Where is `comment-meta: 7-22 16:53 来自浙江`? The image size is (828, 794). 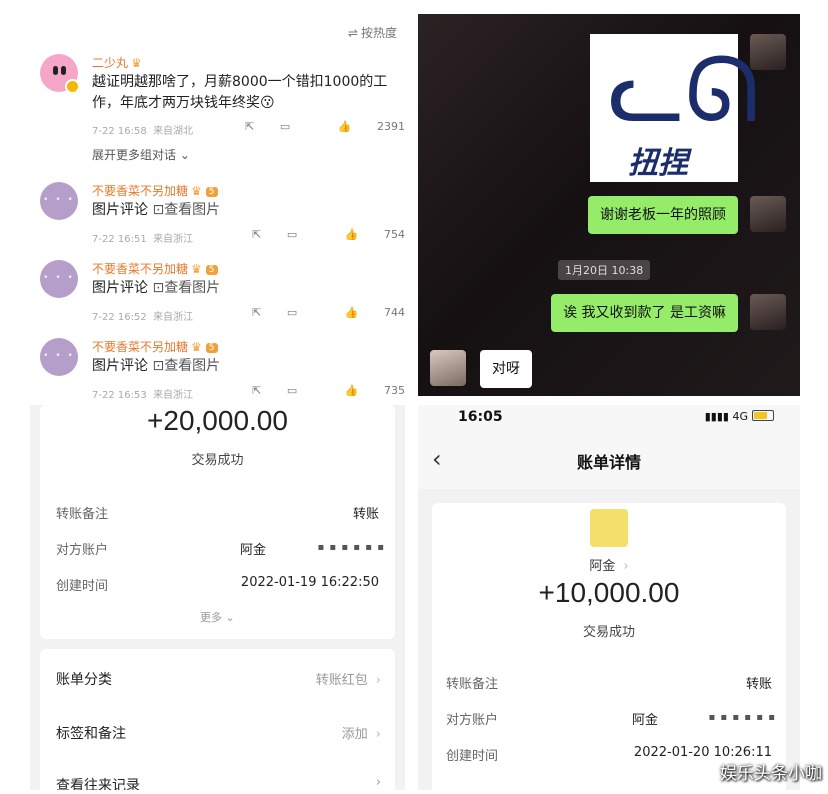
comment-meta: 7-22 16:53 来自浙江 is located at coordinates (143, 394).